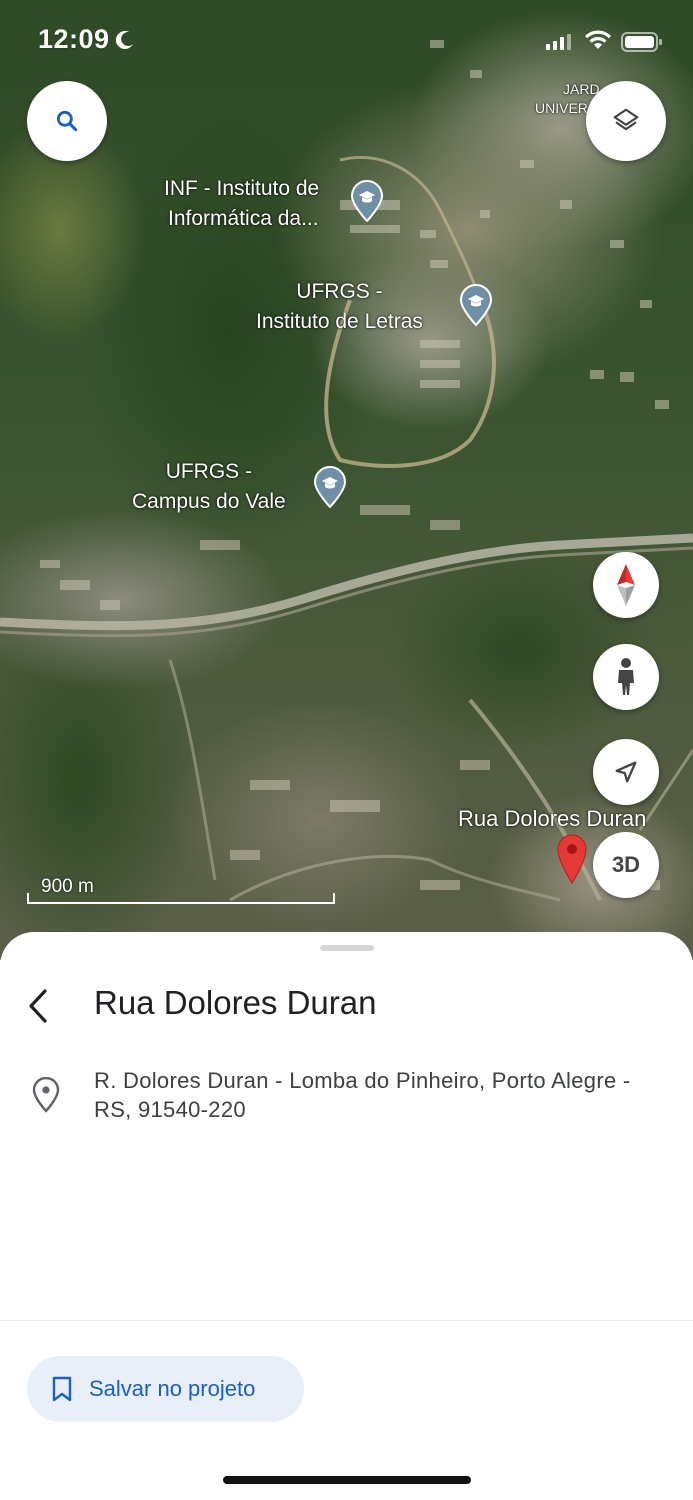 The width and height of the screenshot is (693, 1500). I want to click on 3d-toggle-button: 3D, so click(626, 865).